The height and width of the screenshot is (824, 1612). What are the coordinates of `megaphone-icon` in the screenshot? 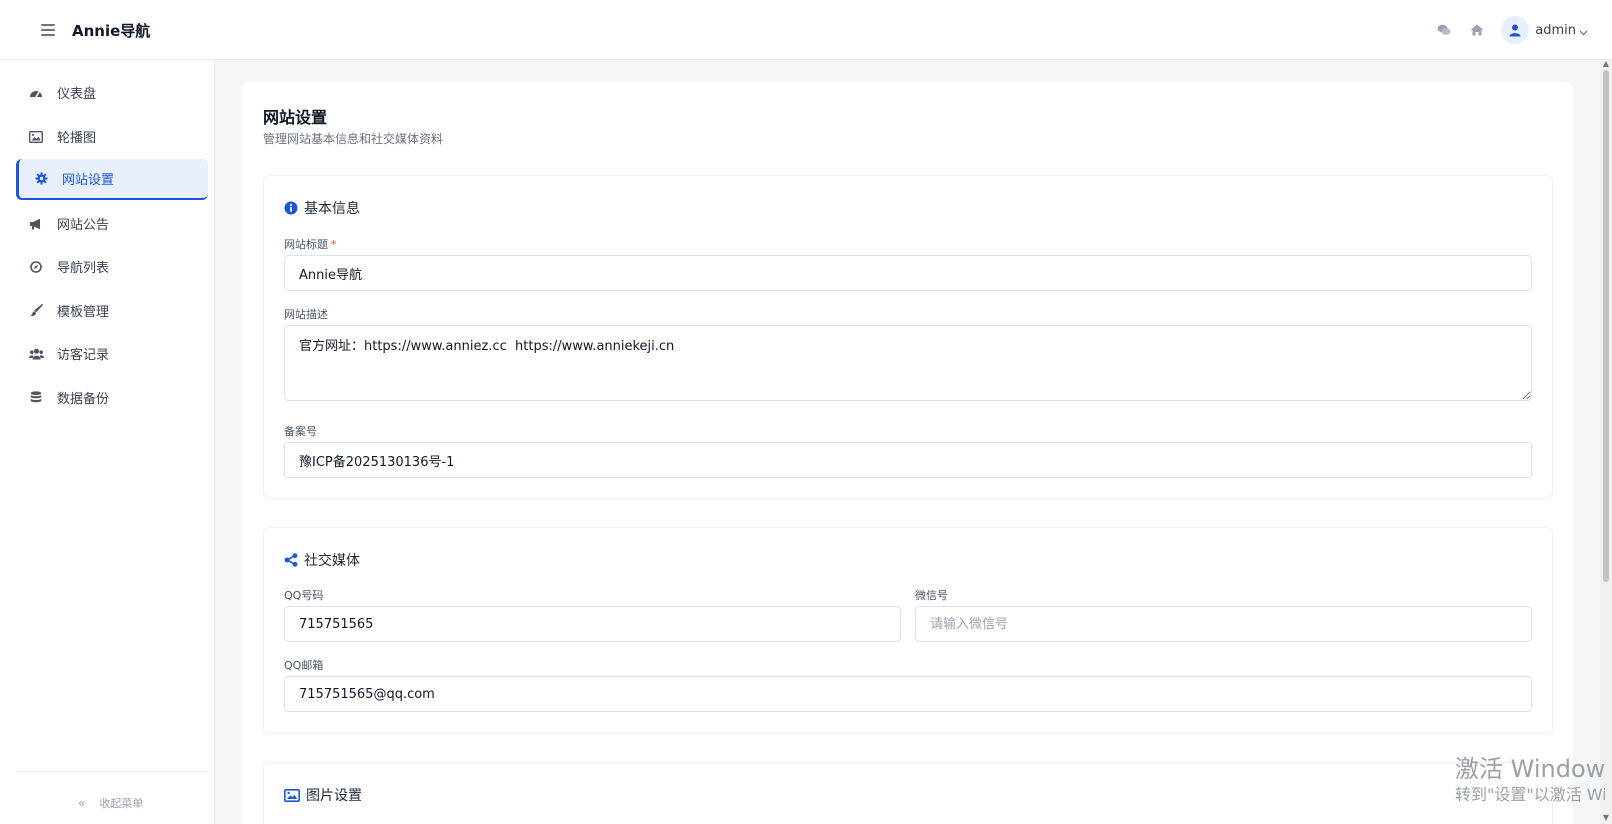 It's located at (36, 224).